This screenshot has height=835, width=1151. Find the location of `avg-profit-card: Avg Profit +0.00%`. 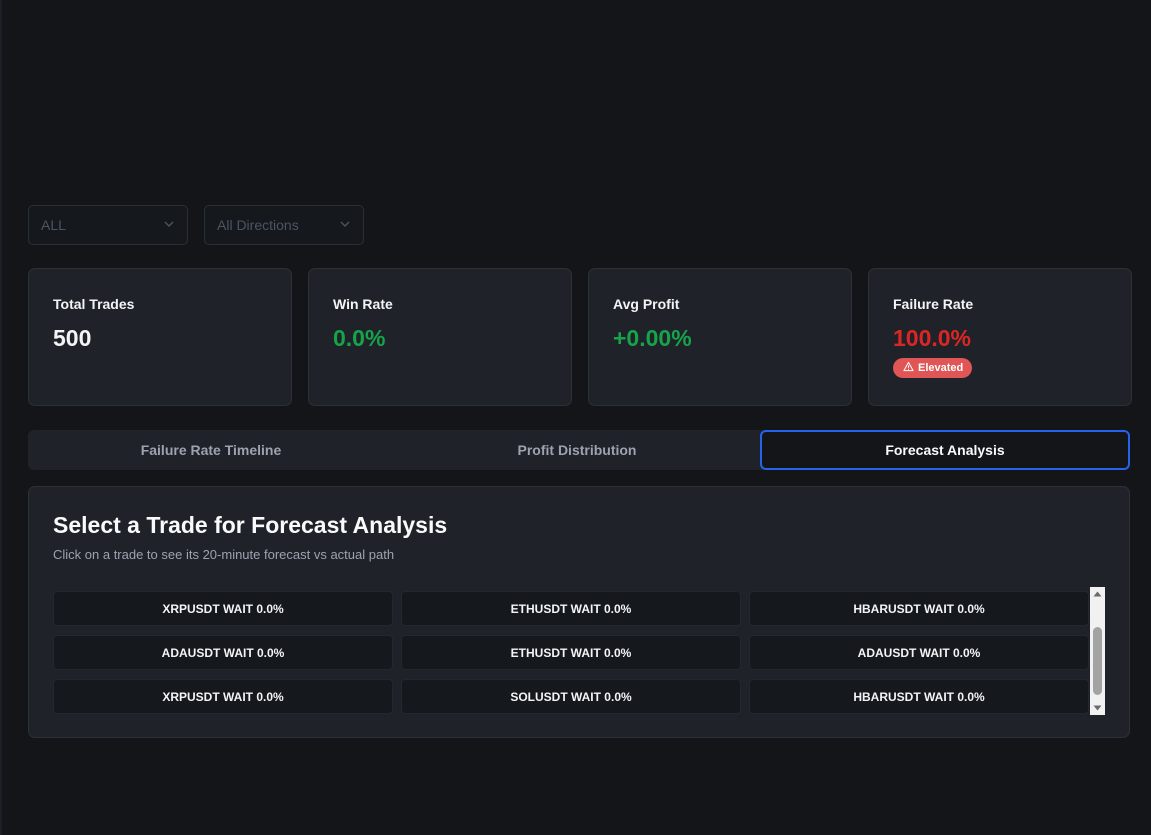

avg-profit-card: Avg Profit +0.00% is located at coordinates (720, 337).